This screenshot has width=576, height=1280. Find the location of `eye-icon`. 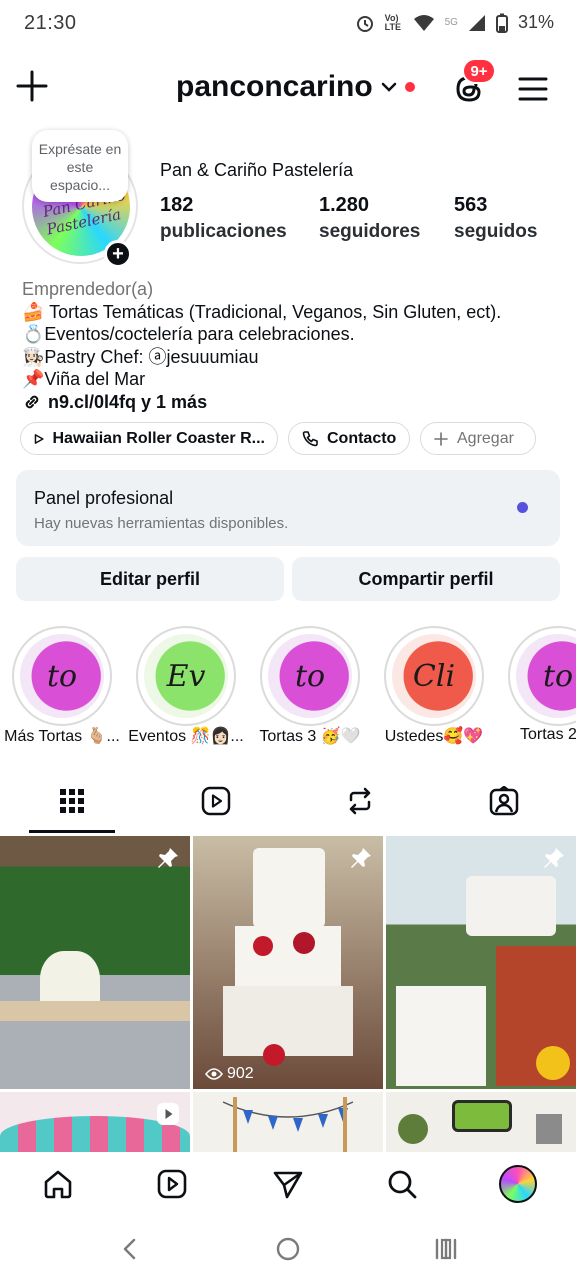

eye-icon is located at coordinates (214, 1074).